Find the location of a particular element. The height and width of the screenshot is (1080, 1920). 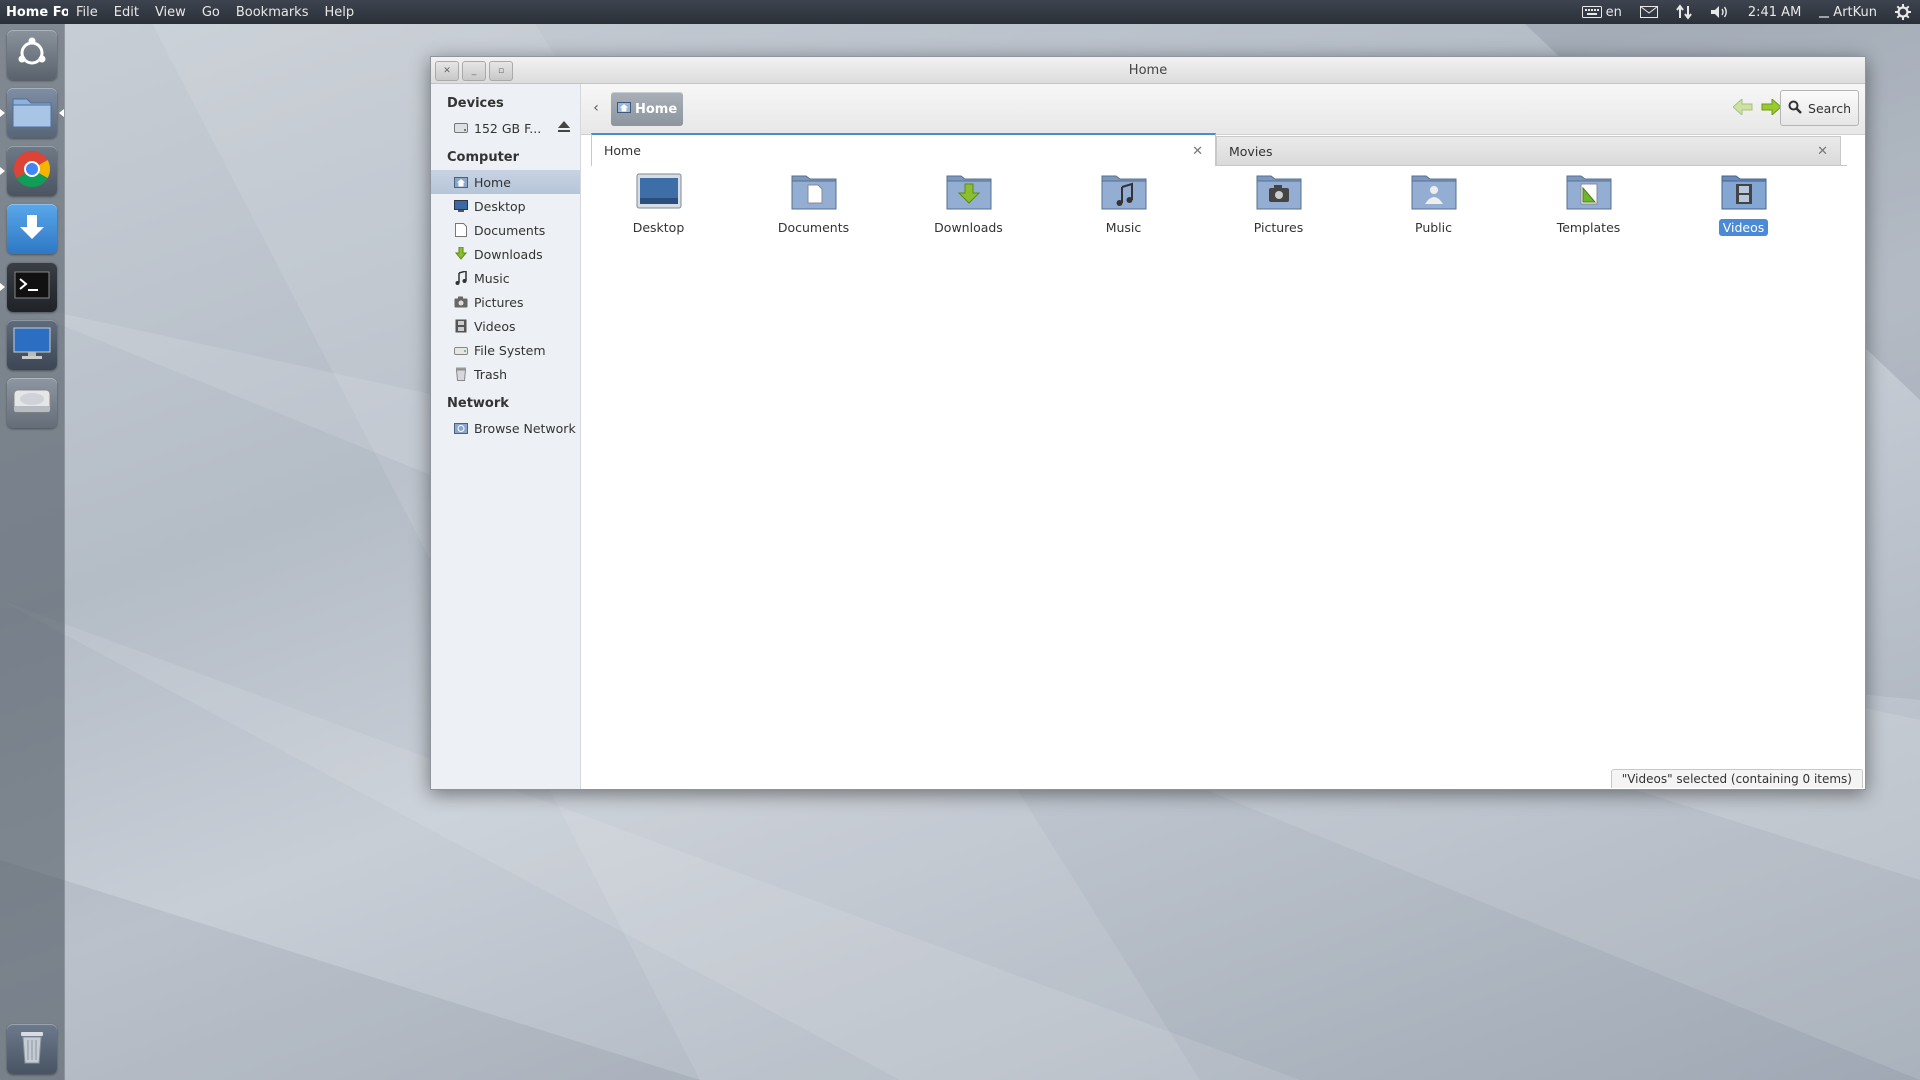

chromium-launcher-button is located at coordinates (32, 171).